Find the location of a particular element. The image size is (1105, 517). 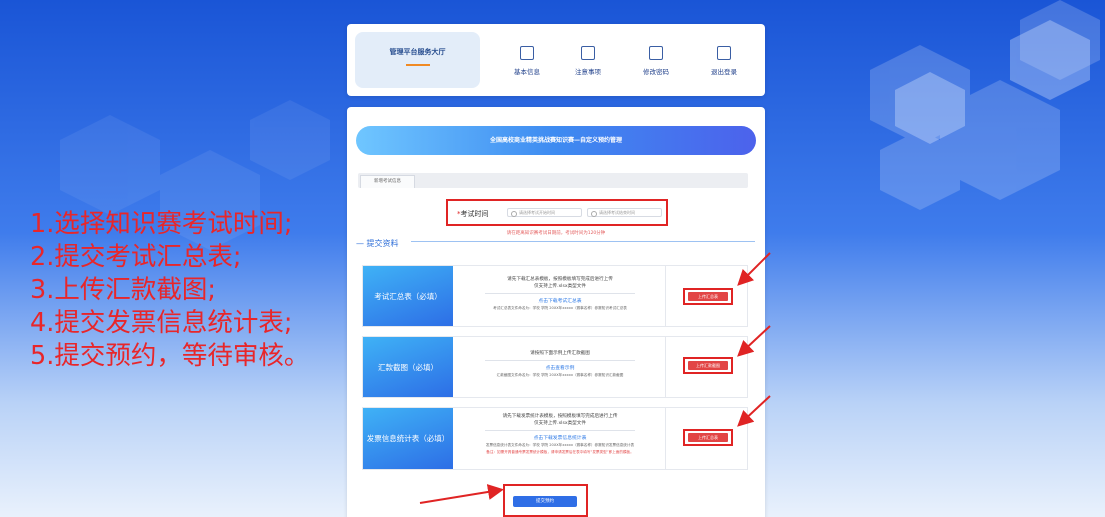

instruction-step-5: 5.提交预约，等待审核。 is located at coordinates (170, 356).